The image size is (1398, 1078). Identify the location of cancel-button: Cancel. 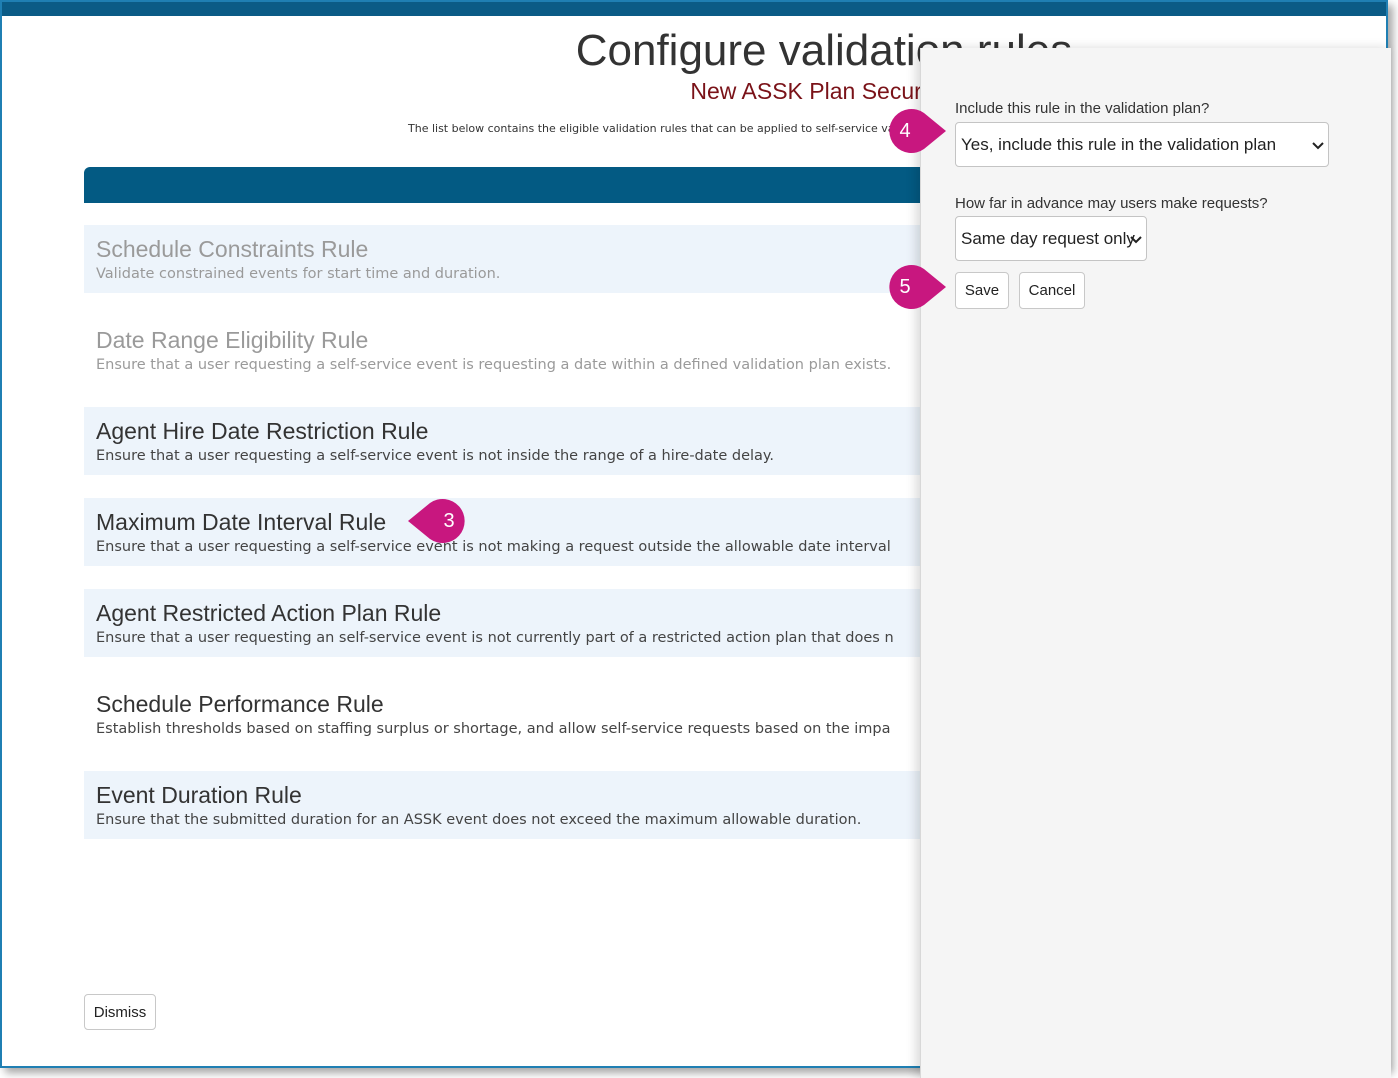
(1052, 290).